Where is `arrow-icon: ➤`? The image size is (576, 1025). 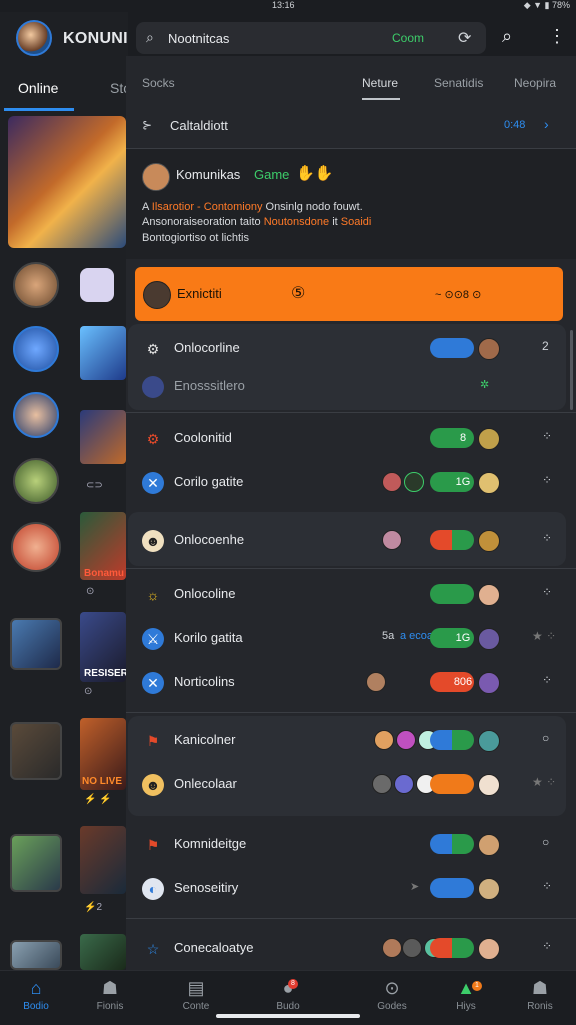 arrow-icon: ➤ is located at coordinates (415, 887).